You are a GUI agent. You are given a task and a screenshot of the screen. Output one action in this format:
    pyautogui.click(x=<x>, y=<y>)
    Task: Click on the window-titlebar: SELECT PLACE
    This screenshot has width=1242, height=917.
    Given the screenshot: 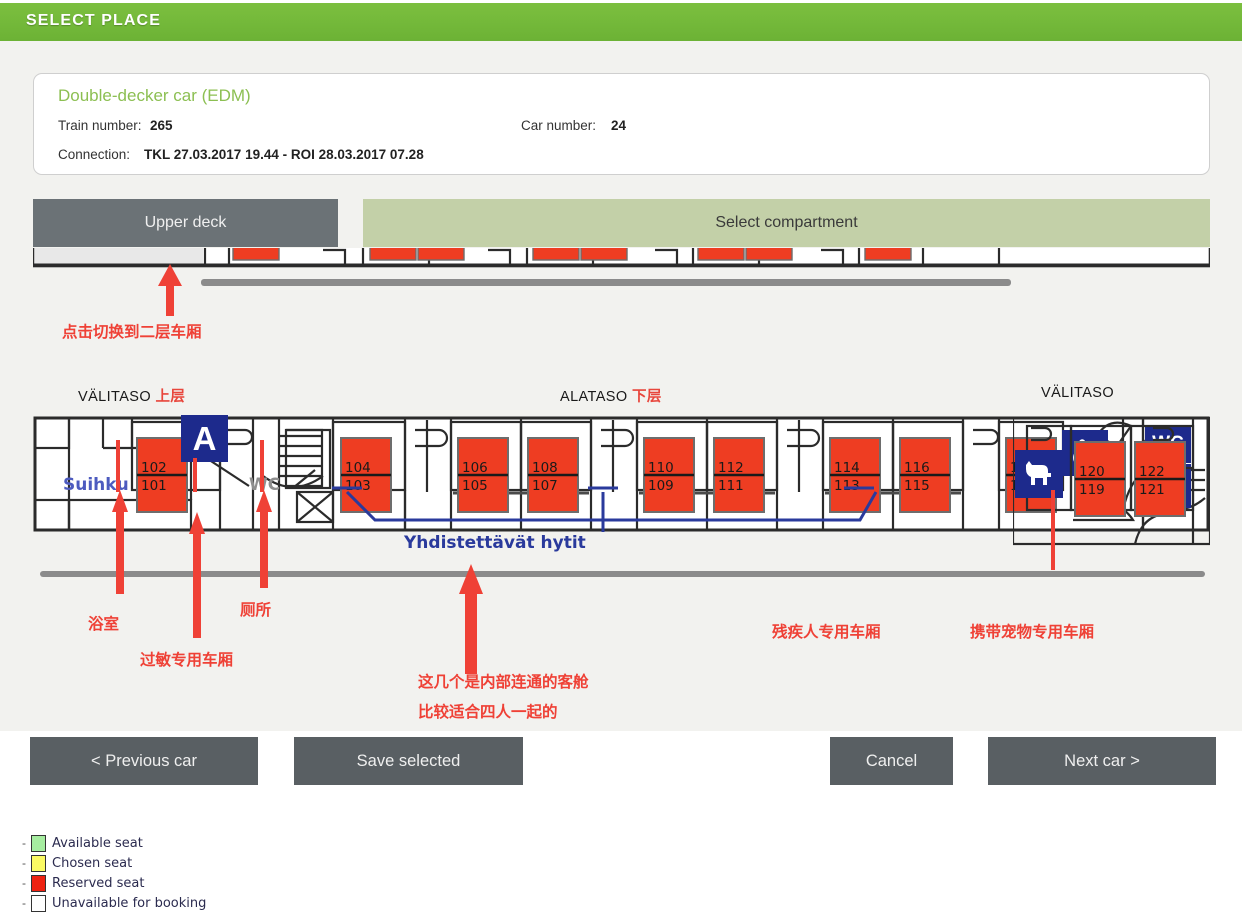 What is the action you would take?
    pyautogui.click(x=621, y=22)
    